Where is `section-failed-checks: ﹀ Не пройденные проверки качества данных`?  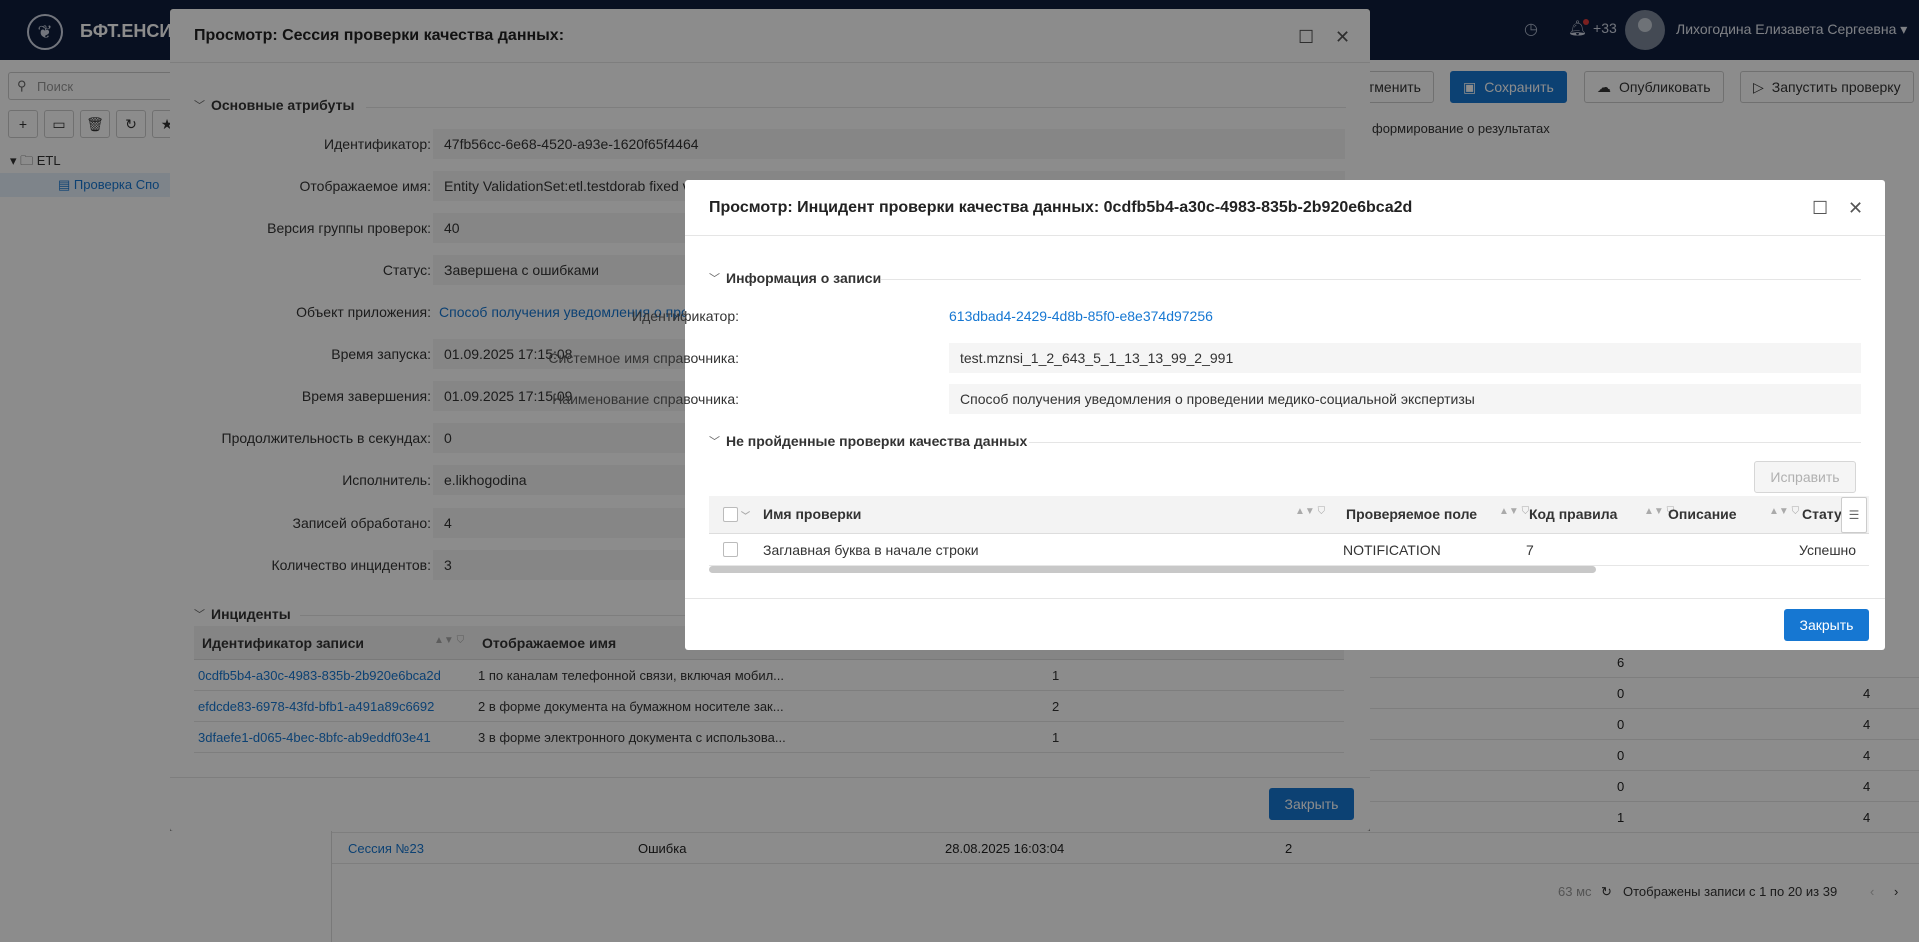 section-failed-checks: ﹀ Не пройденные проверки качества данных is located at coordinates (868, 441).